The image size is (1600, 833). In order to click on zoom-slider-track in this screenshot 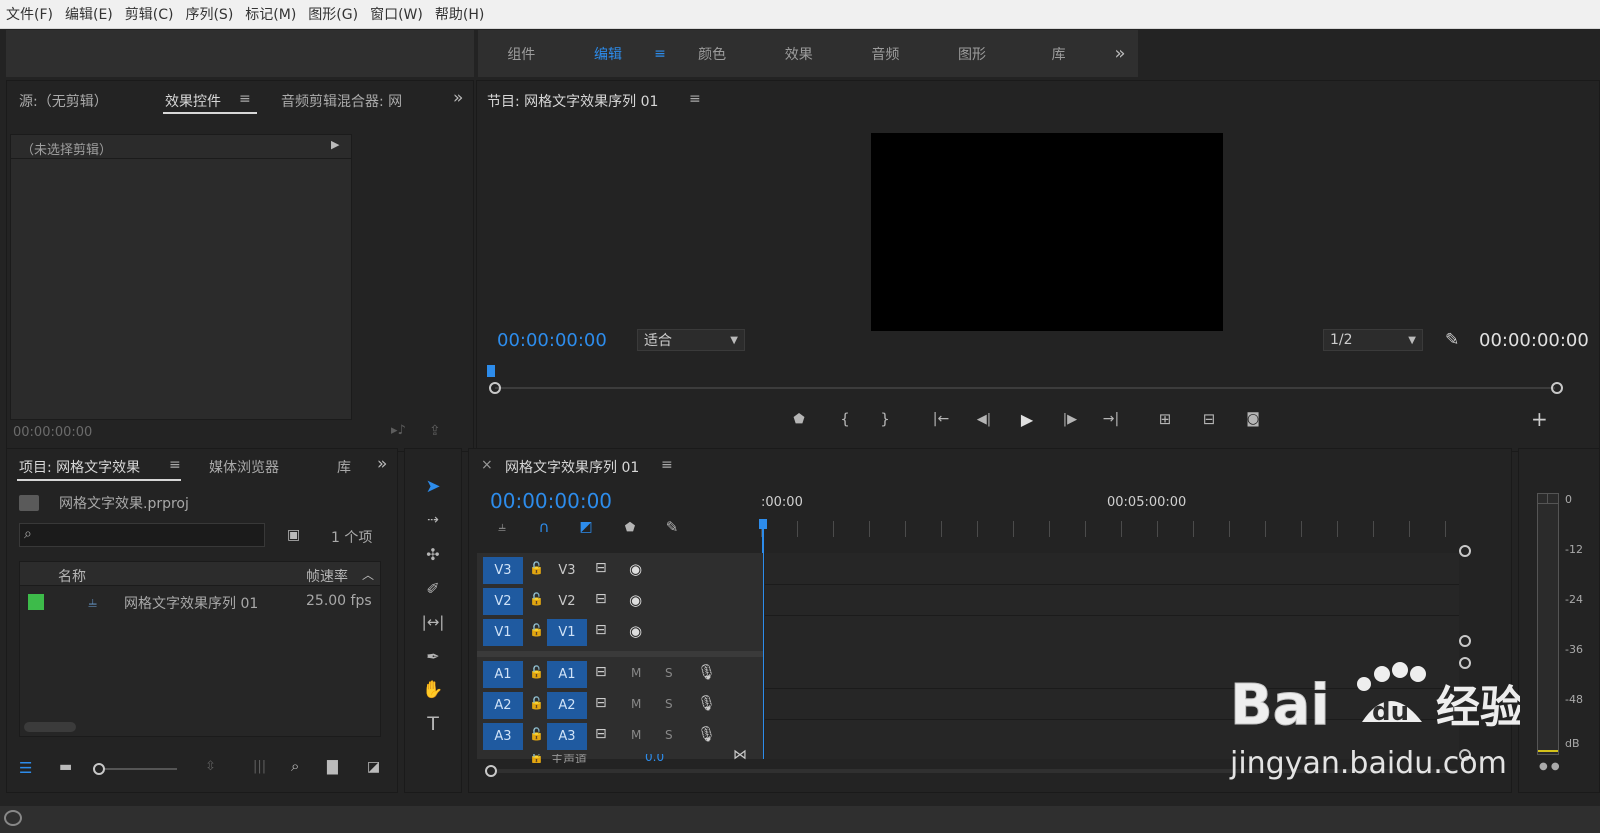, I will do `click(141, 769)`.